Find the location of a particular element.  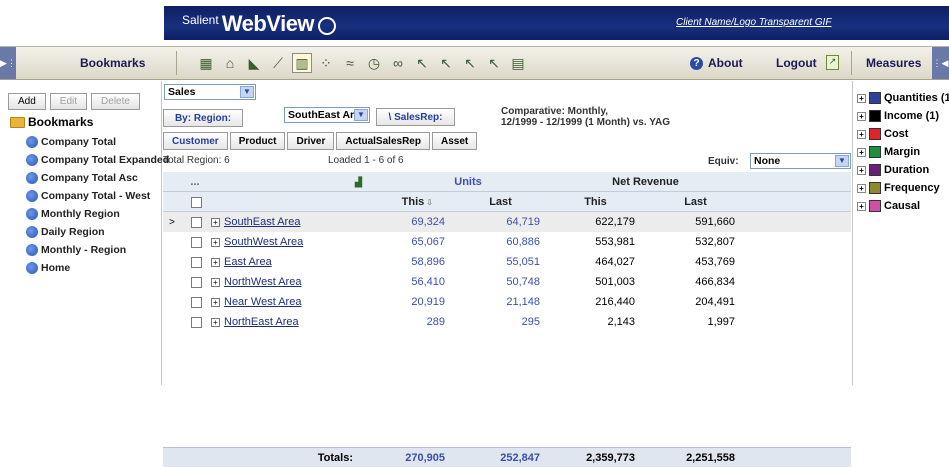

measure-item: + Margin is located at coordinates (903, 152).